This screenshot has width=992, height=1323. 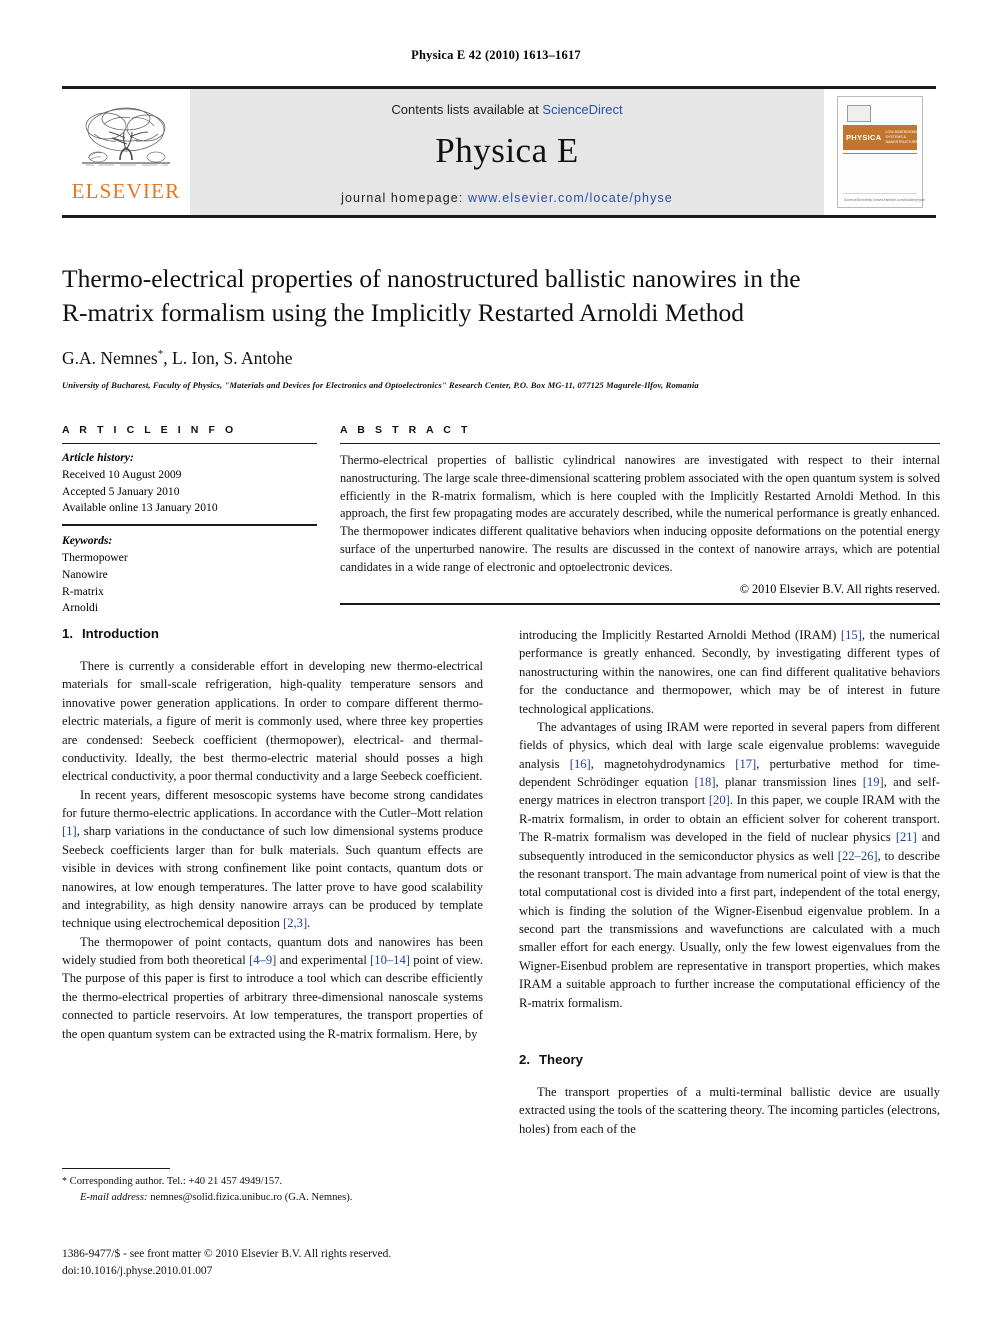 I want to click on section-number: 1., so click(x=67, y=633).